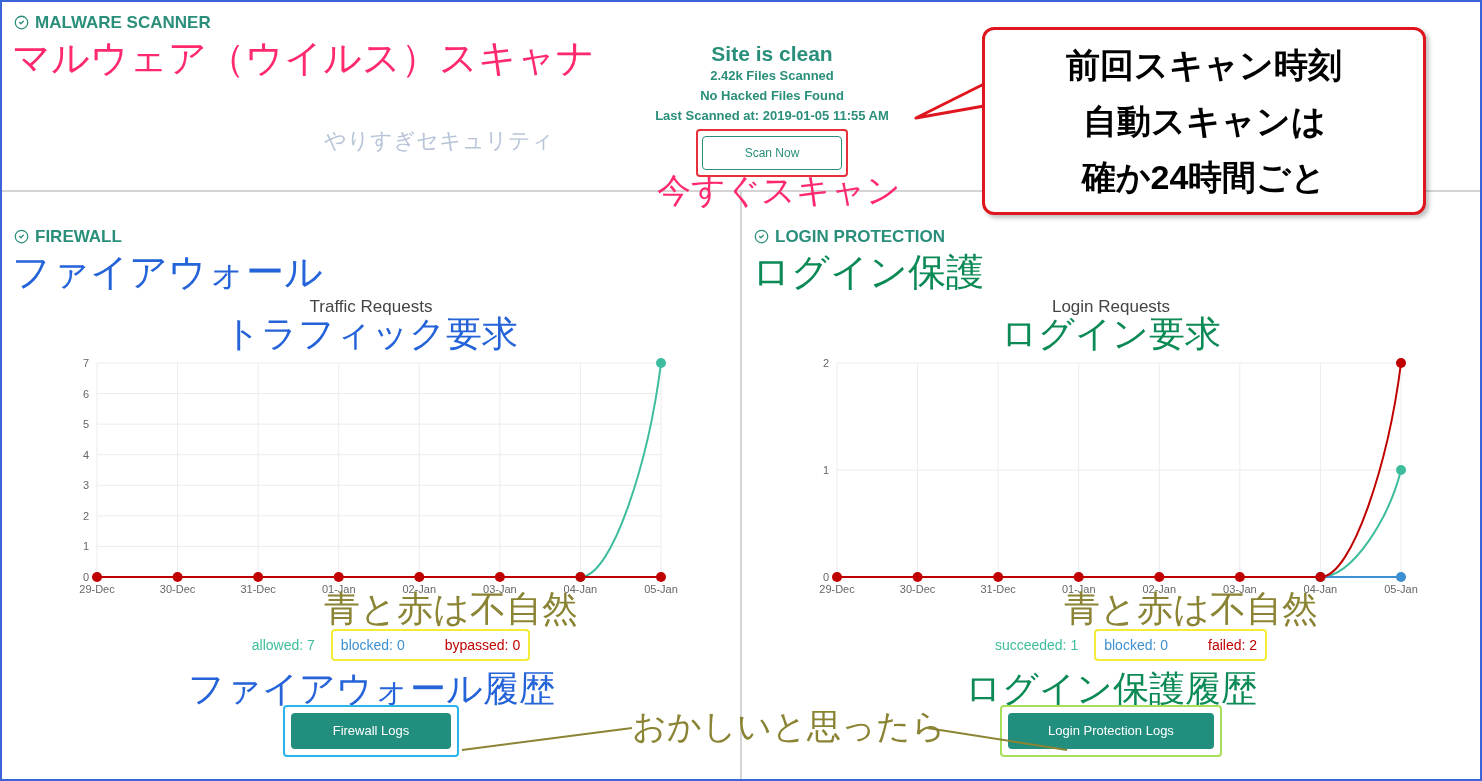 The height and width of the screenshot is (781, 1482). I want to click on callout-text: 前回スキャン時刻, so click(1204, 65).